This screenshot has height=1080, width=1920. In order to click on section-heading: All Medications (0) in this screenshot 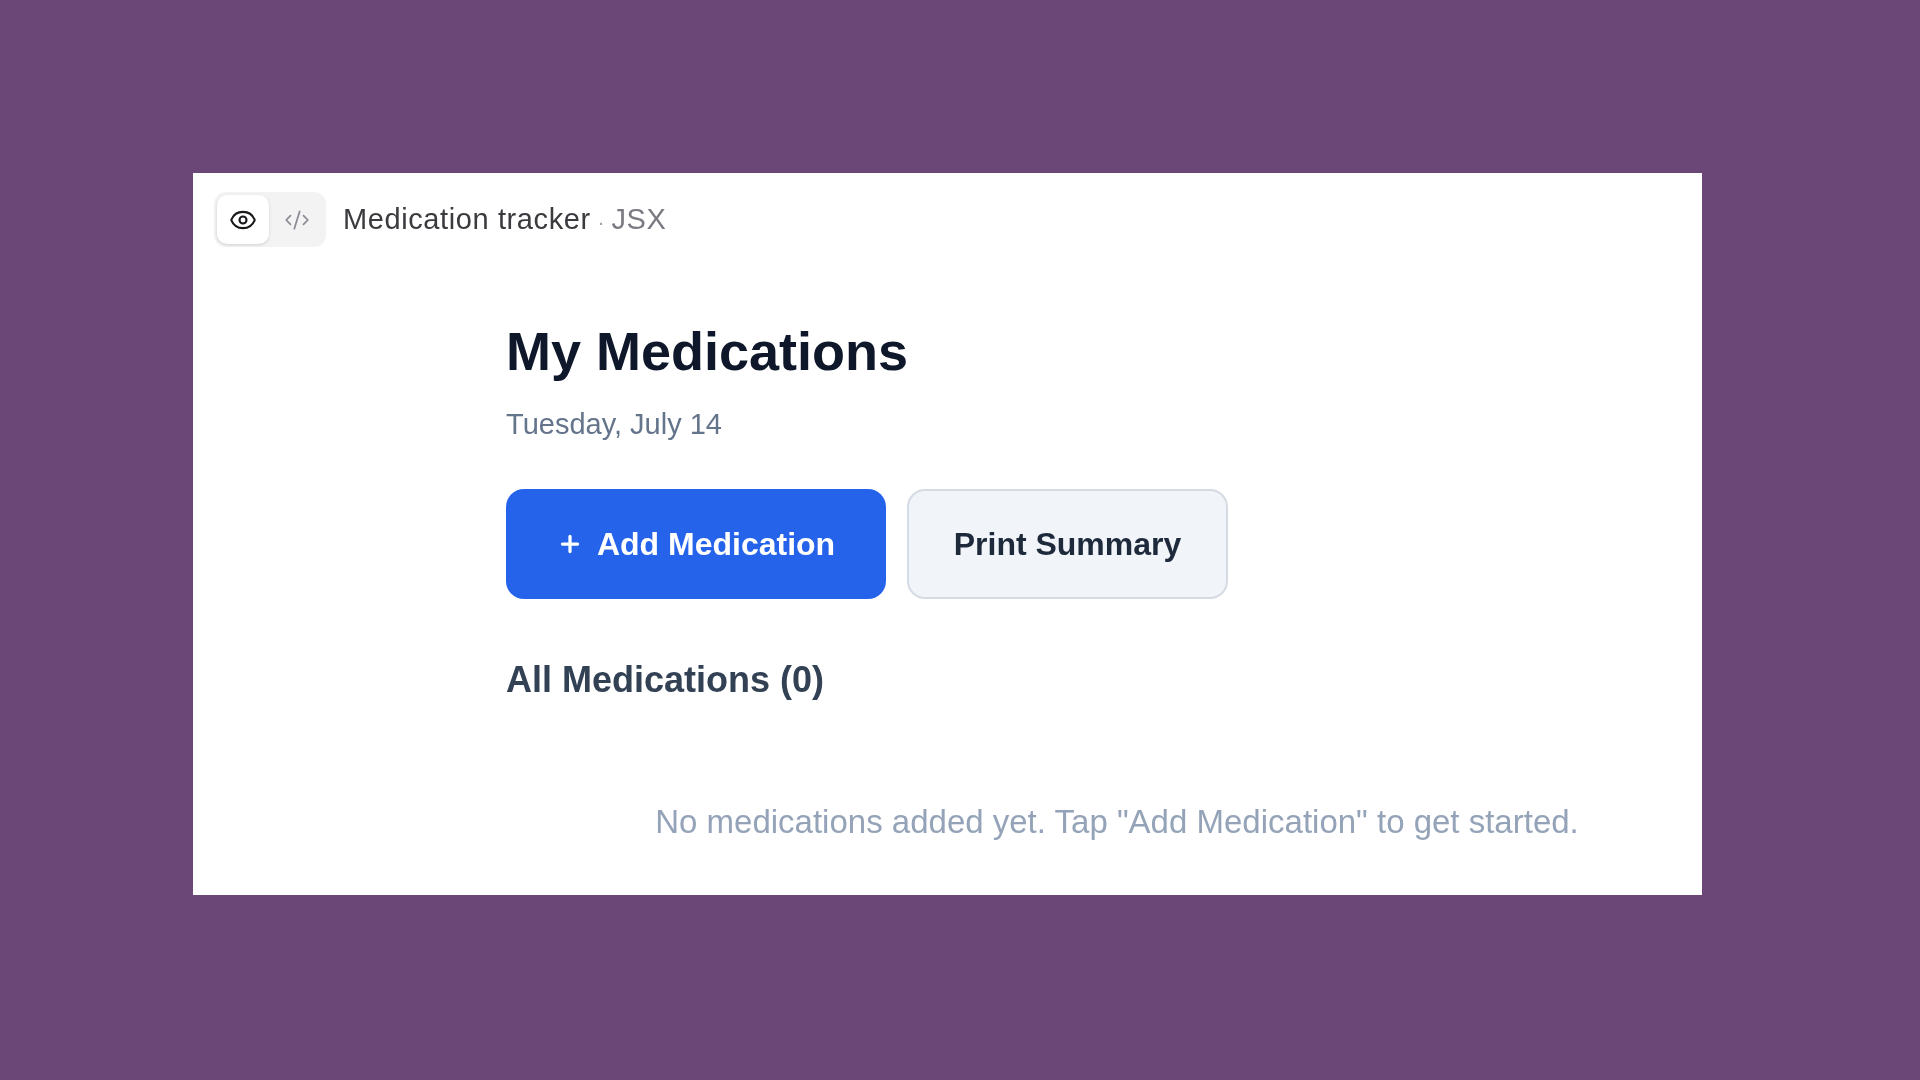, I will do `click(665, 680)`.